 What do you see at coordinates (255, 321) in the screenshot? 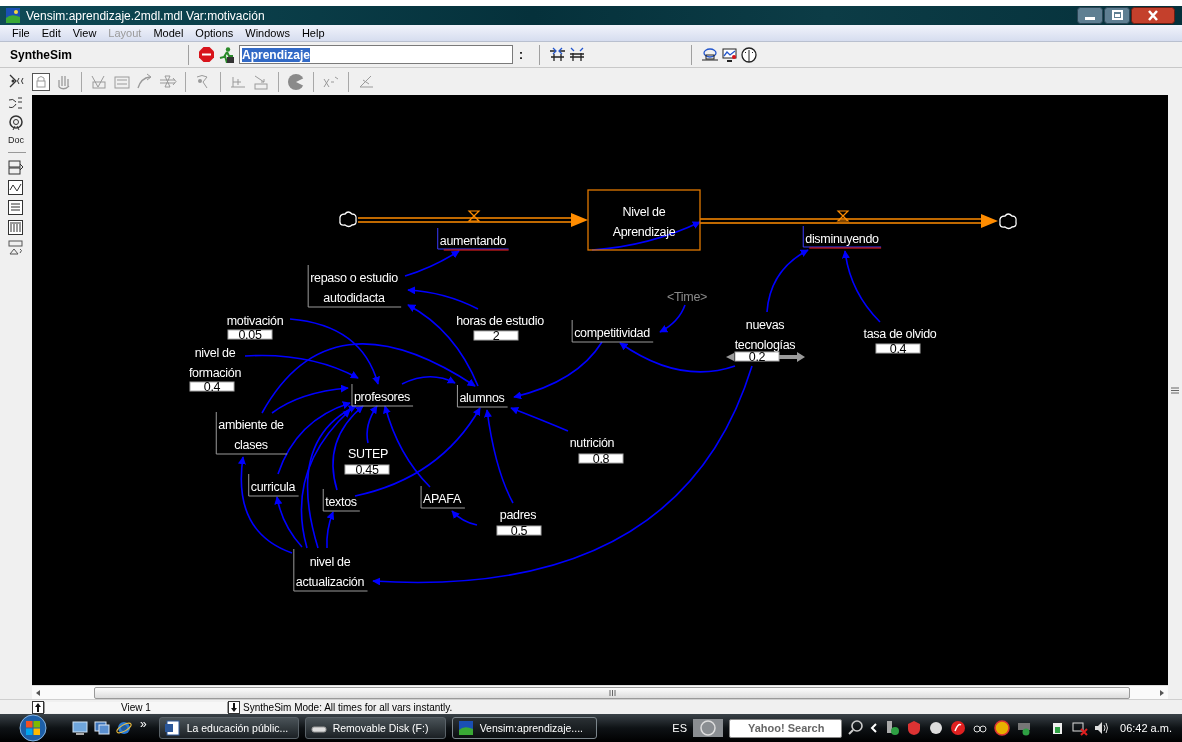
I see `variable-label: motivación` at bounding box center [255, 321].